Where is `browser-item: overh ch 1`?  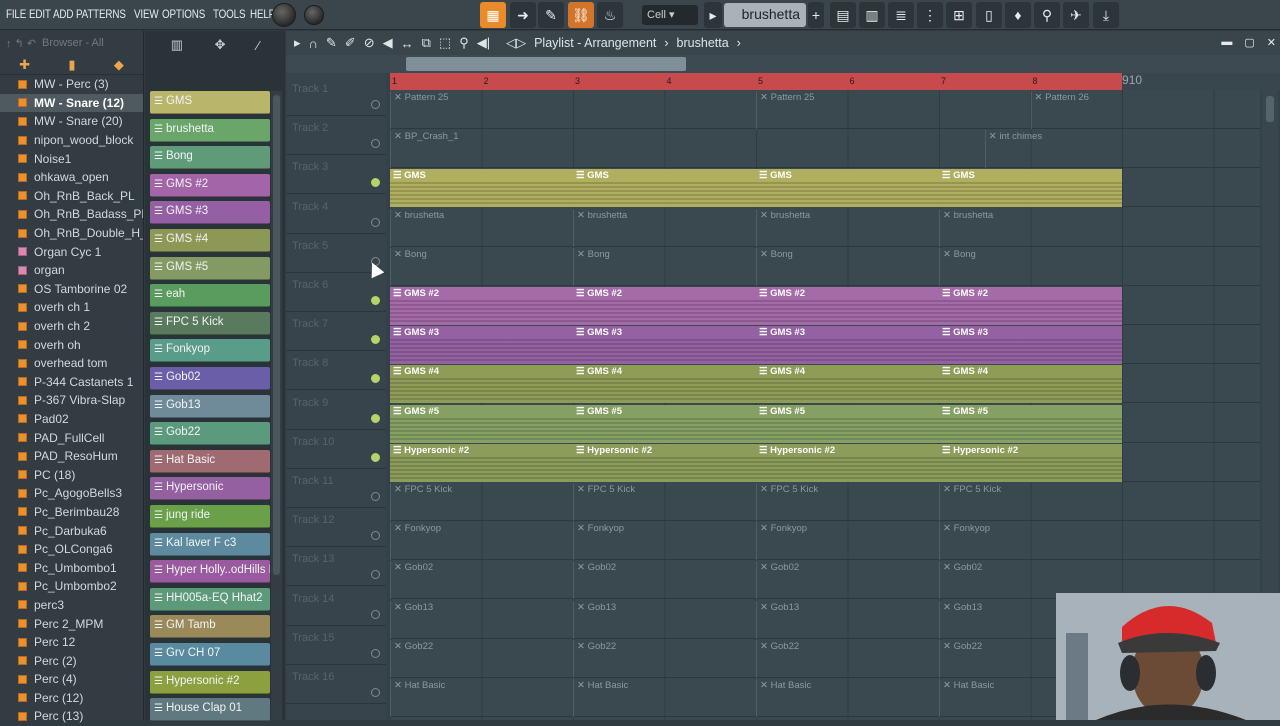 browser-item: overh ch 1 is located at coordinates (71, 307).